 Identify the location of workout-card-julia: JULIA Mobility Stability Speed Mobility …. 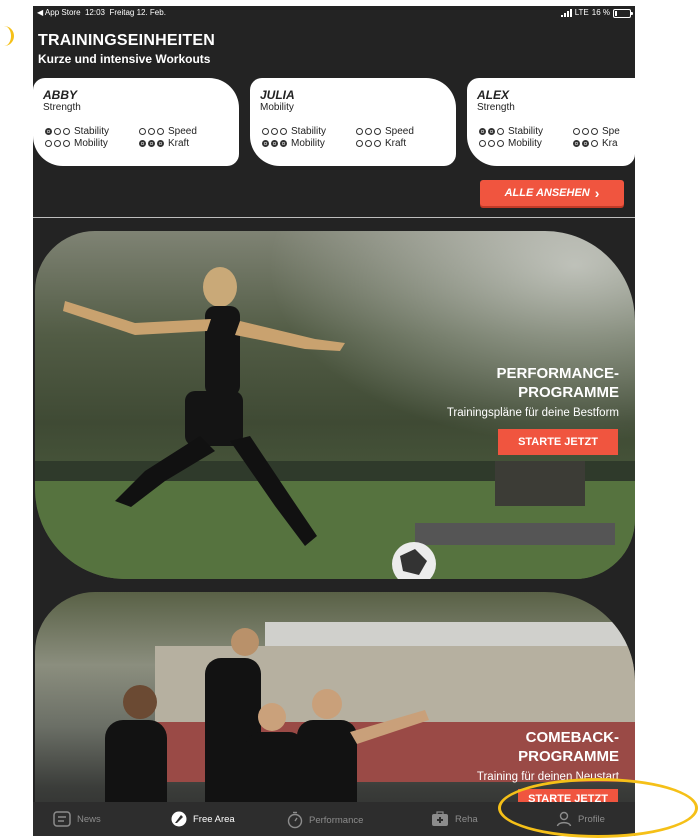
(353, 122).